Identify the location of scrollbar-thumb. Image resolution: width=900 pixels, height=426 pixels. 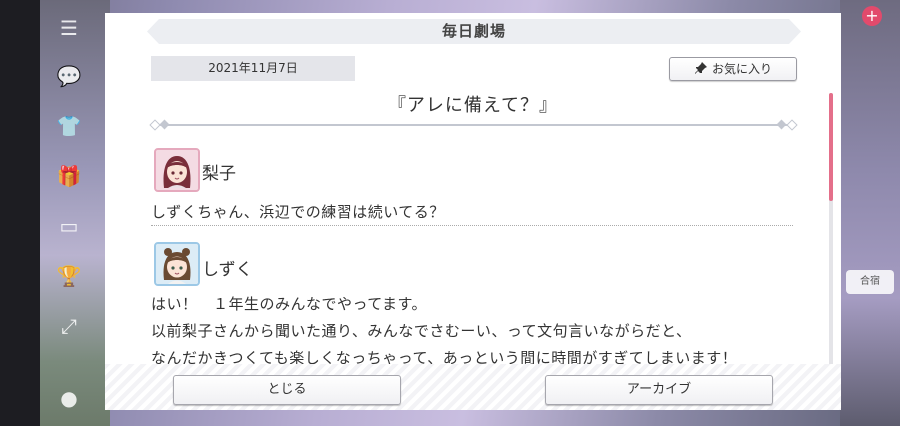
(831, 147).